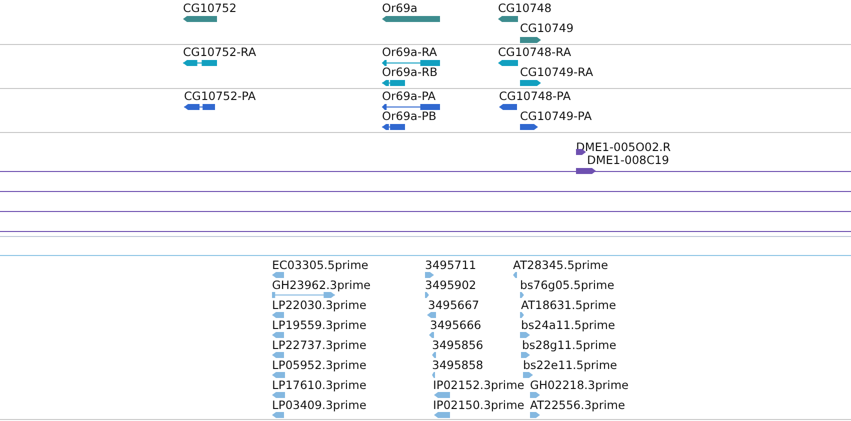 The width and height of the screenshot is (851, 421). What do you see at coordinates (628, 160) in the screenshot?
I see `feature-label: DME1-008C19` at bounding box center [628, 160].